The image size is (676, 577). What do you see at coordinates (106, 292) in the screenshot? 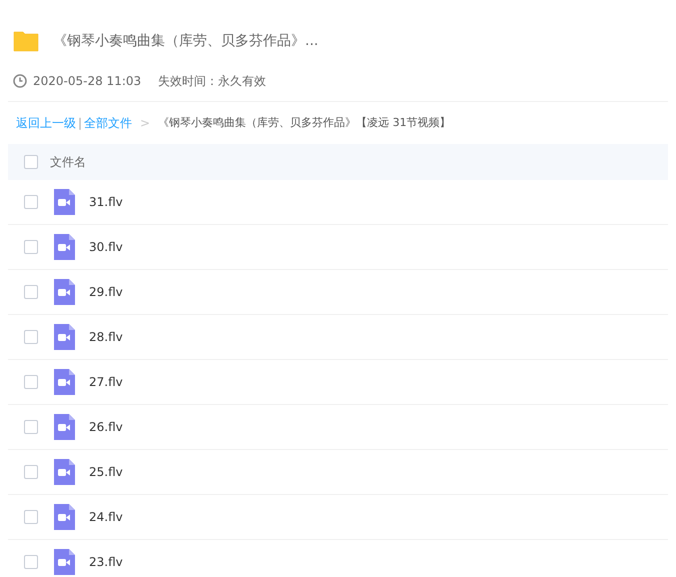
I see `file-name: 29.flv` at bounding box center [106, 292].